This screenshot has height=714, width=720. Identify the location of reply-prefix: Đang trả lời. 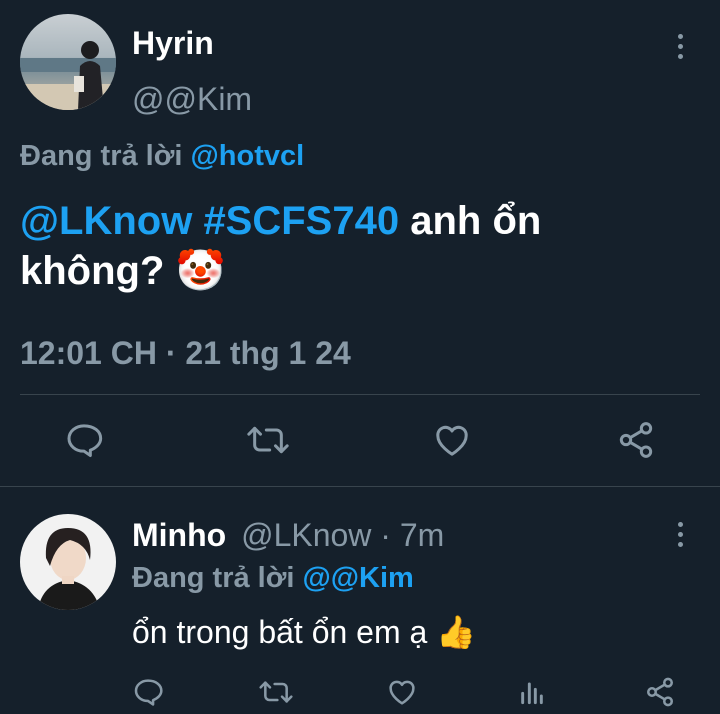
(101, 156).